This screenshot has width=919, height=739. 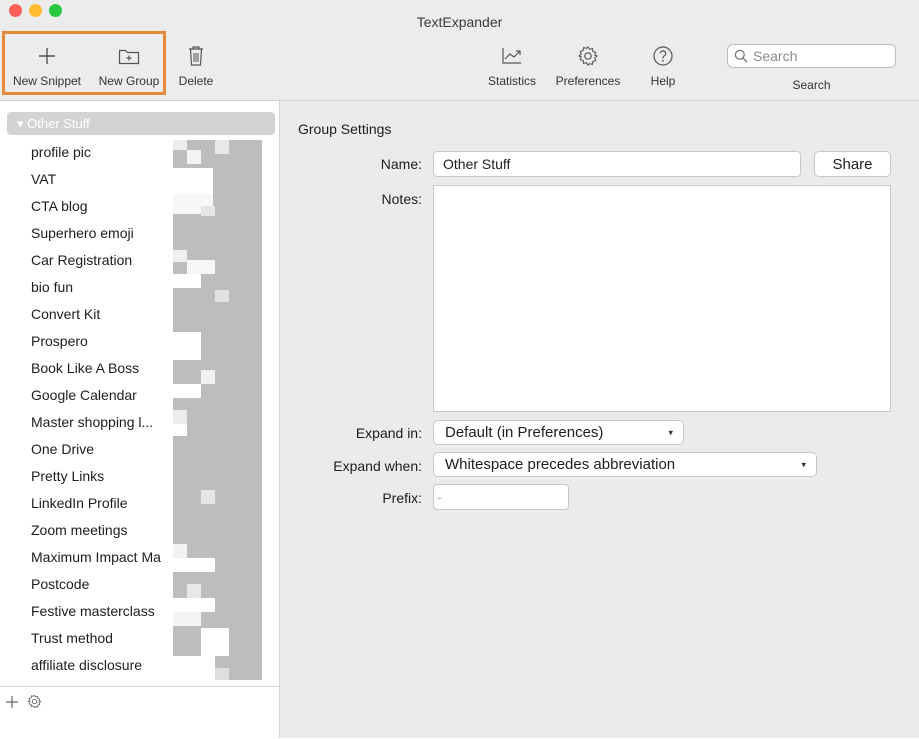 What do you see at coordinates (101, 260) in the screenshot?
I see `list-item: Car Registration` at bounding box center [101, 260].